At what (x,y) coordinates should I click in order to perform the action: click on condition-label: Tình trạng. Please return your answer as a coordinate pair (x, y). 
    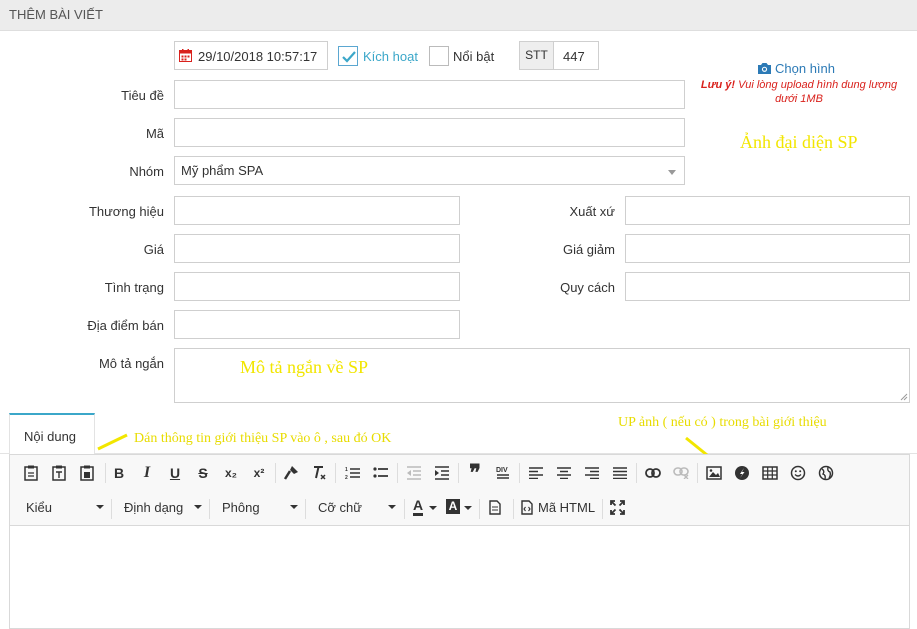
    Looking at the image, I should click on (134, 287).